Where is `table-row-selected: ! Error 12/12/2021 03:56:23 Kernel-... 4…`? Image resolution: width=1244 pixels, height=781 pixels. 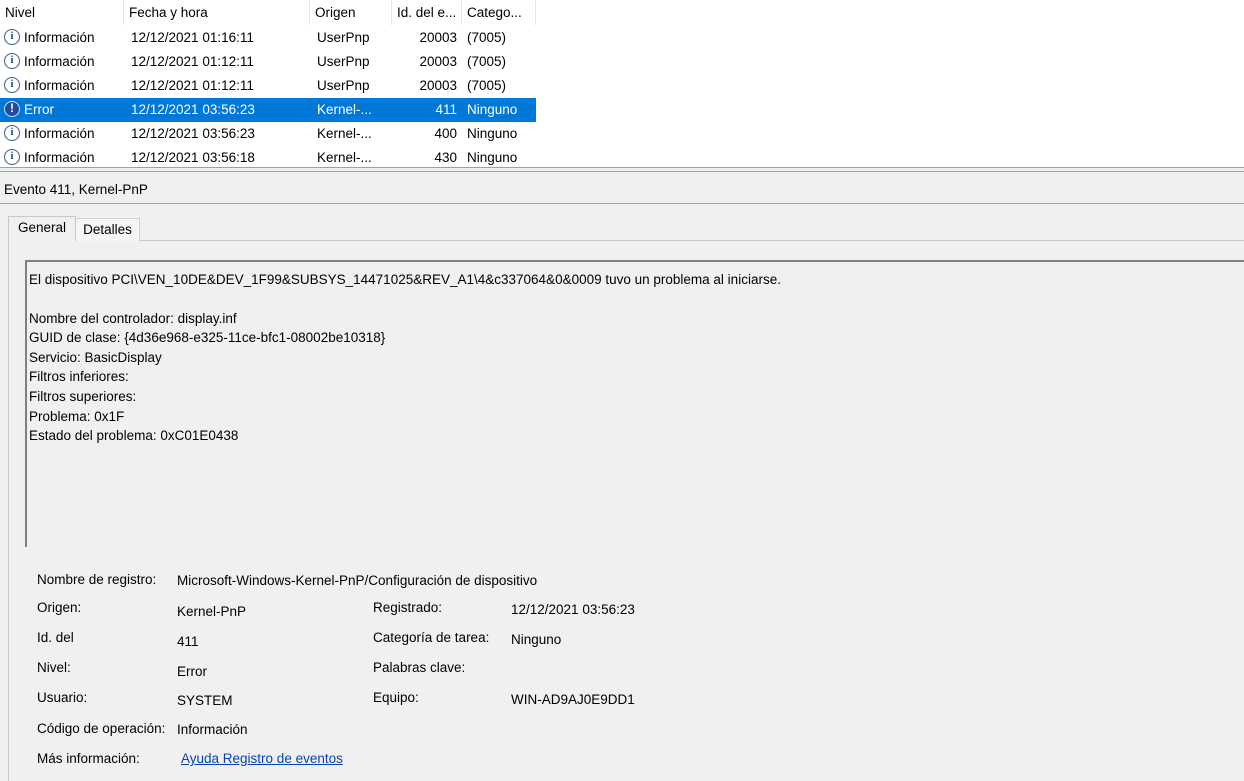 table-row-selected: ! Error 12/12/2021 03:56:23 Kernel-... 4… is located at coordinates (268, 110).